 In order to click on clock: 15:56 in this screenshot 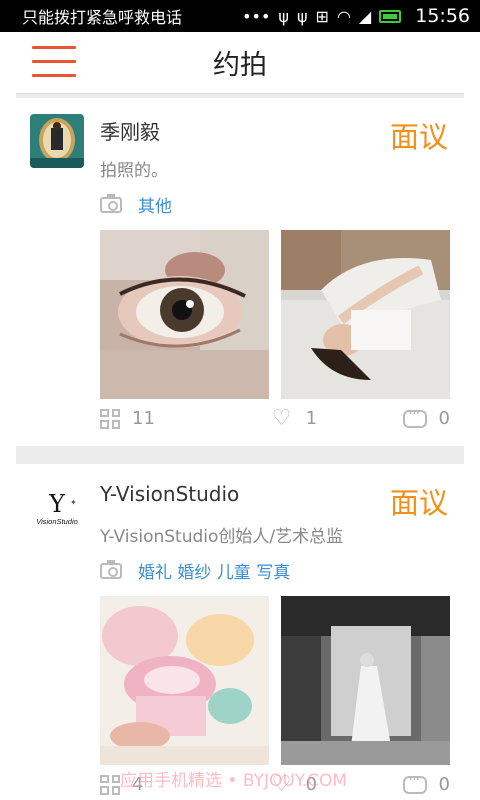, I will do `click(442, 16)`.